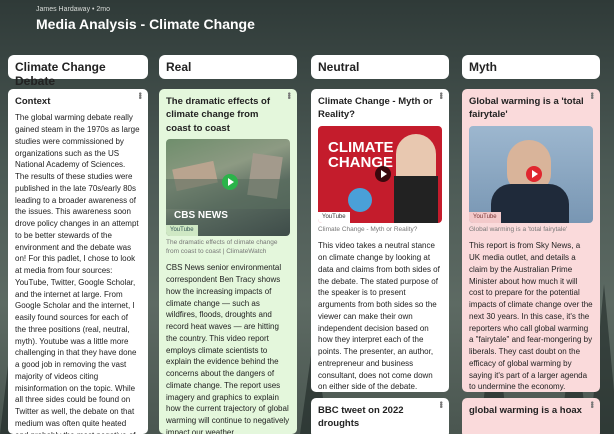 This screenshot has height=434, width=614. What do you see at coordinates (375, 108) in the screenshot?
I see `card-title: Climate Change - Myth or Reality?` at bounding box center [375, 108].